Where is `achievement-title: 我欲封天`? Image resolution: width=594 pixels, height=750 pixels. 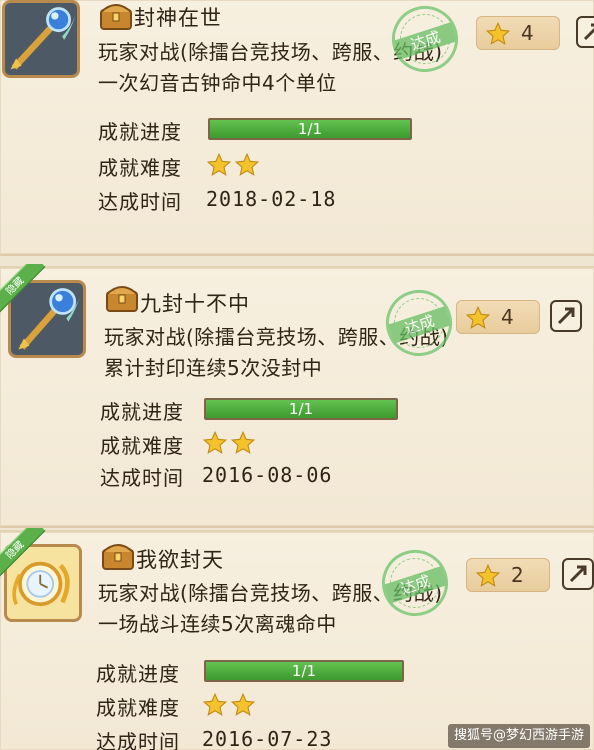
achievement-title: 我欲封天 is located at coordinates (180, 560).